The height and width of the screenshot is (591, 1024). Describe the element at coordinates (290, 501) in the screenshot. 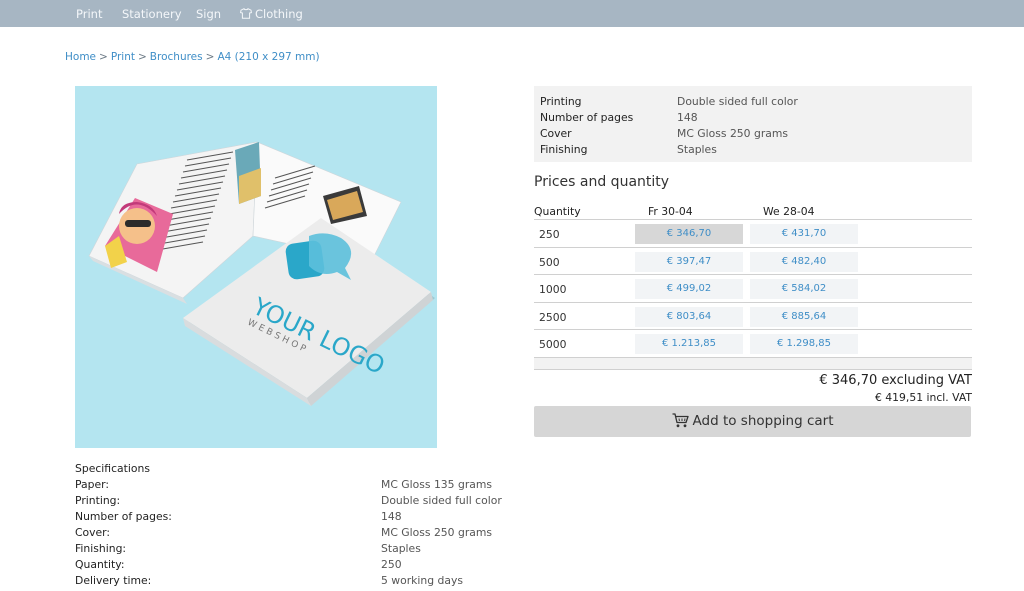

I see `spec-row: Printing: Double sided full color` at that location.